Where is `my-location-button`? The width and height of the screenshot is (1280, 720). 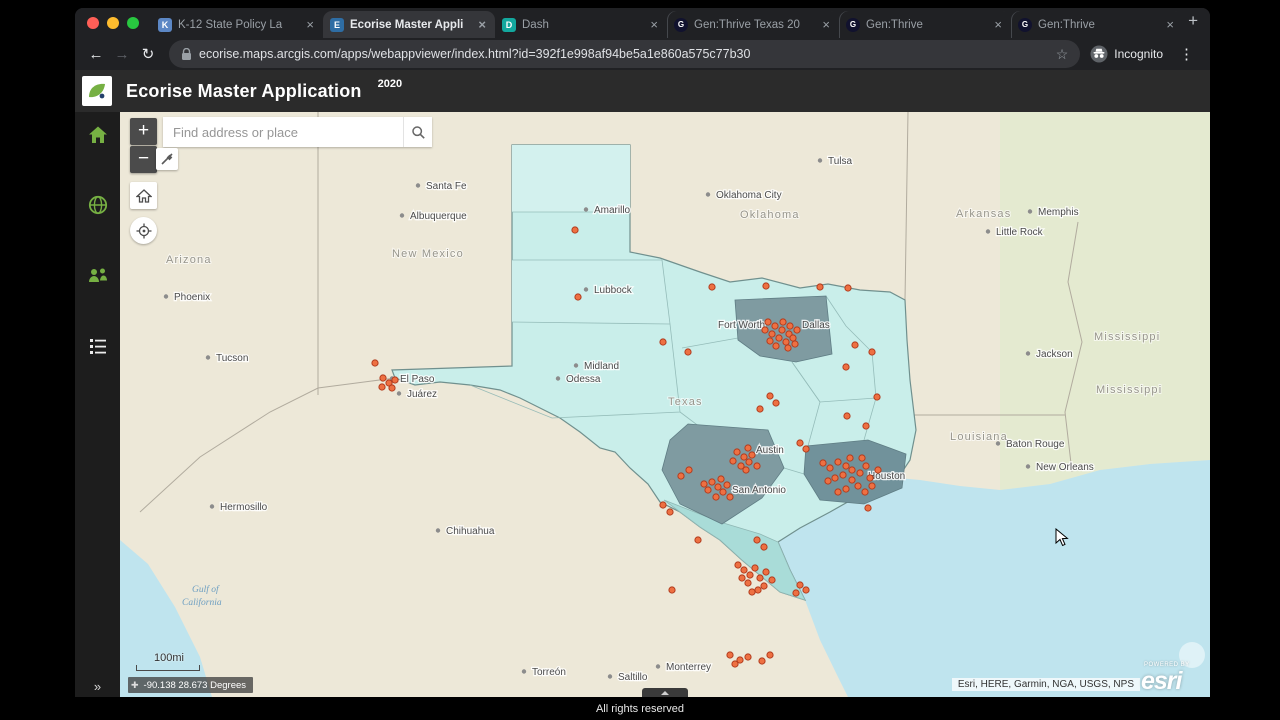 my-location-button is located at coordinates (143, 230).